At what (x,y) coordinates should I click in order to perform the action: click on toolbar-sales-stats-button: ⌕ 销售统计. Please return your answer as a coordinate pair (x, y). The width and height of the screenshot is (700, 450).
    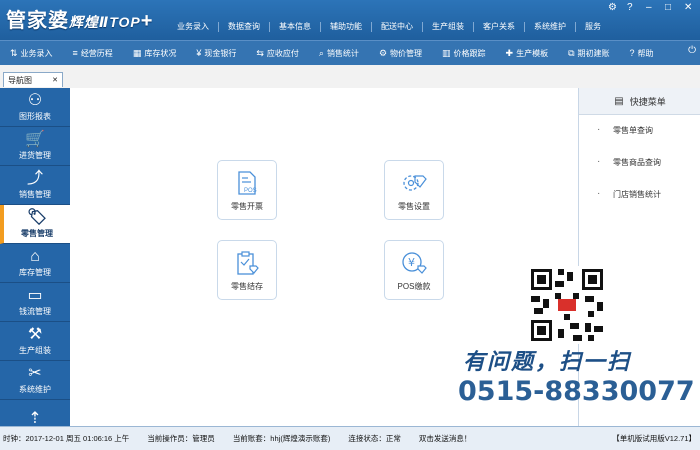
    Looking at the image, I should click on (339, 53).